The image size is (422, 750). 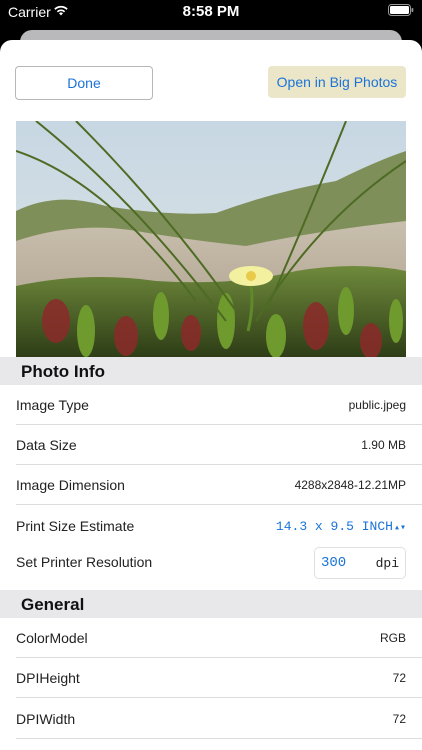 I want to click on chevron-up-down-icon: ▴▾, so click(x=399, y=528).